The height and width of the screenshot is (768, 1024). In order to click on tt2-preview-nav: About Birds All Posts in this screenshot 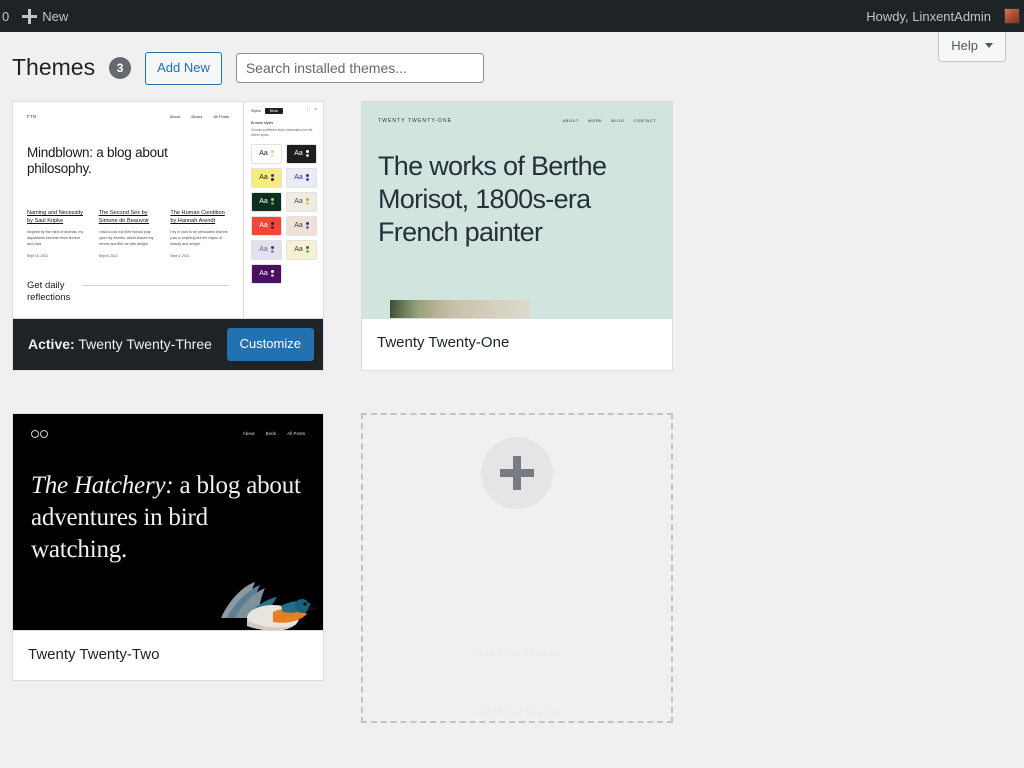, I will do `click(274, 433)`.